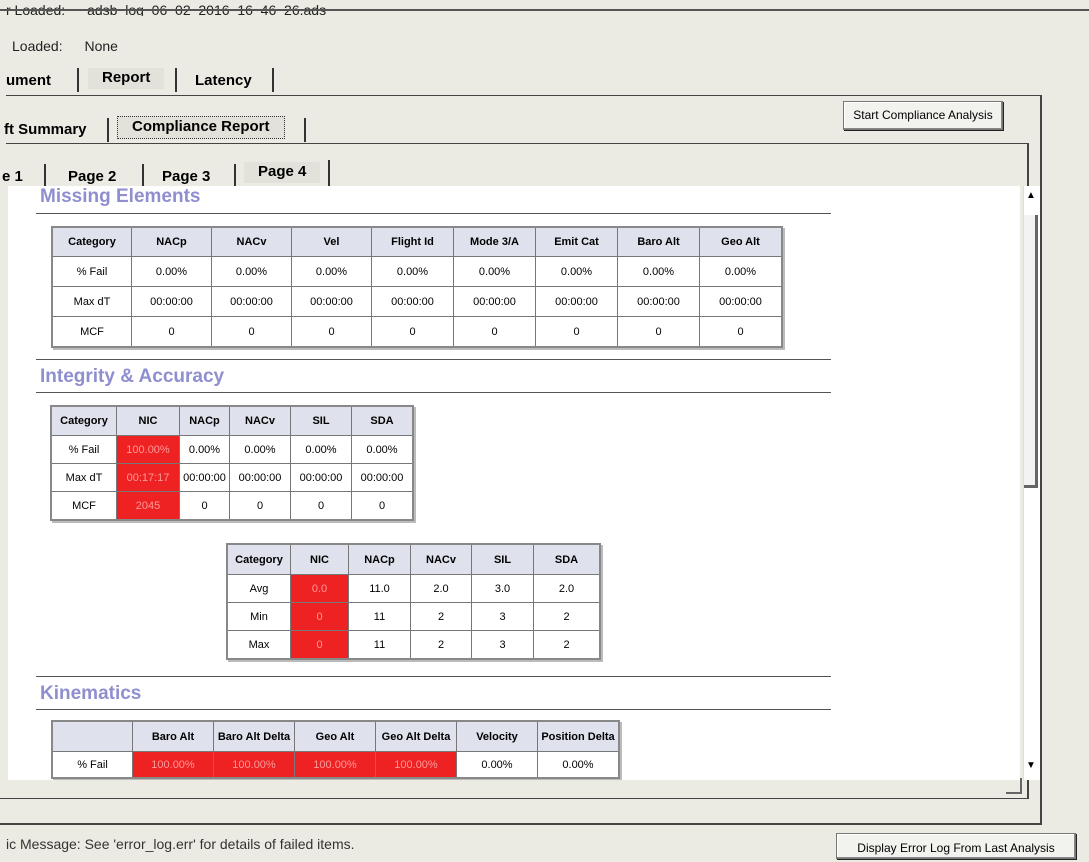 The height and width of the screenshot is (862, 1089). What do you see at coordinates (521, 824) in the screenshot?
I see `panel-bottom-border` at bounding box center [521, 824].